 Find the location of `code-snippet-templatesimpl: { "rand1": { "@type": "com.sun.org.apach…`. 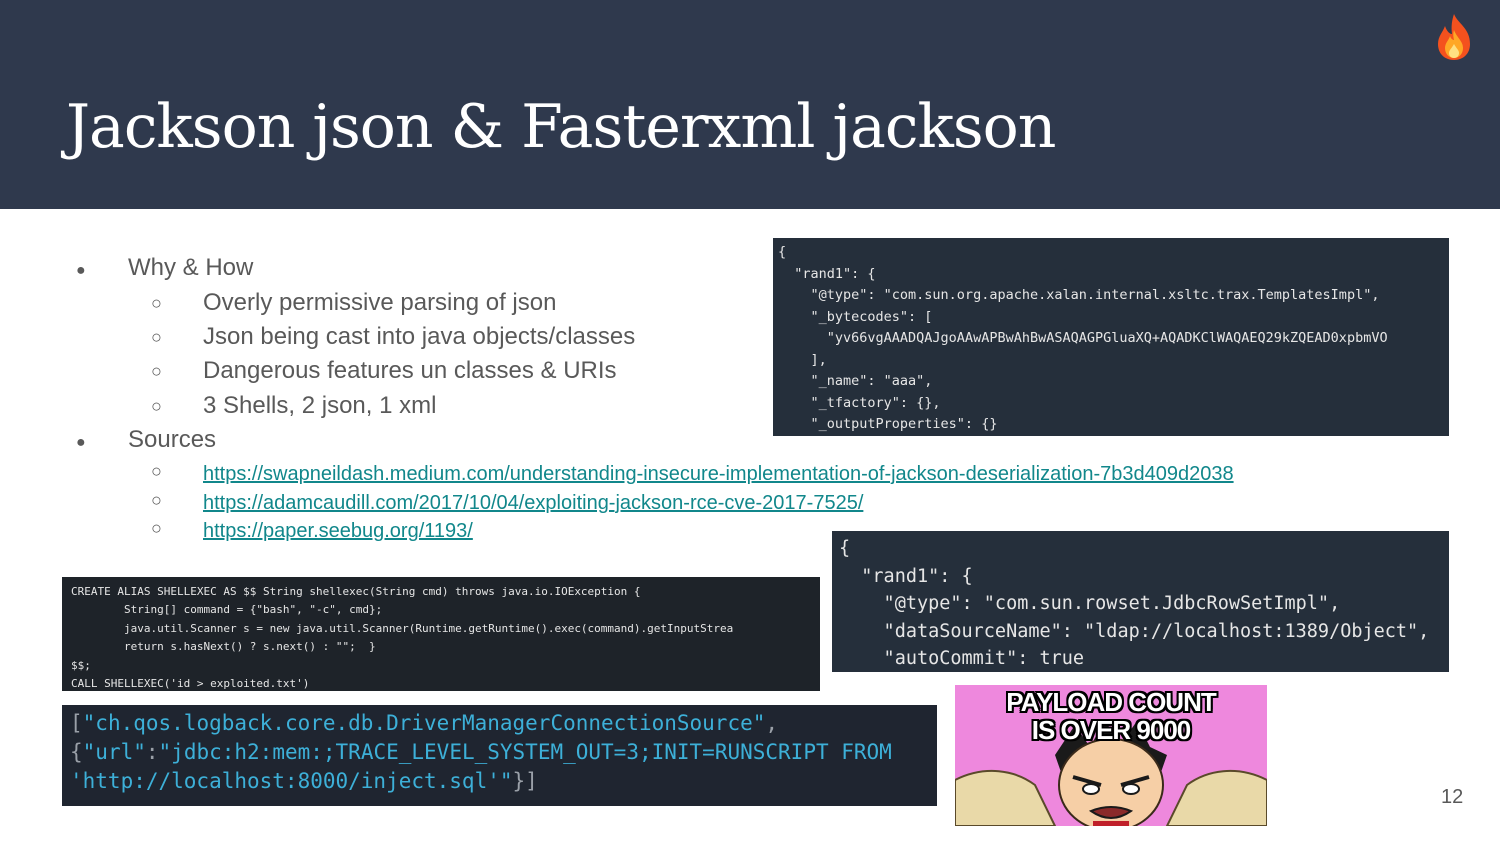

code-snippet-templatesimpl: { "rand1": { "@type": "com.sun.org.apach… is located at coordinates (1111, 337).